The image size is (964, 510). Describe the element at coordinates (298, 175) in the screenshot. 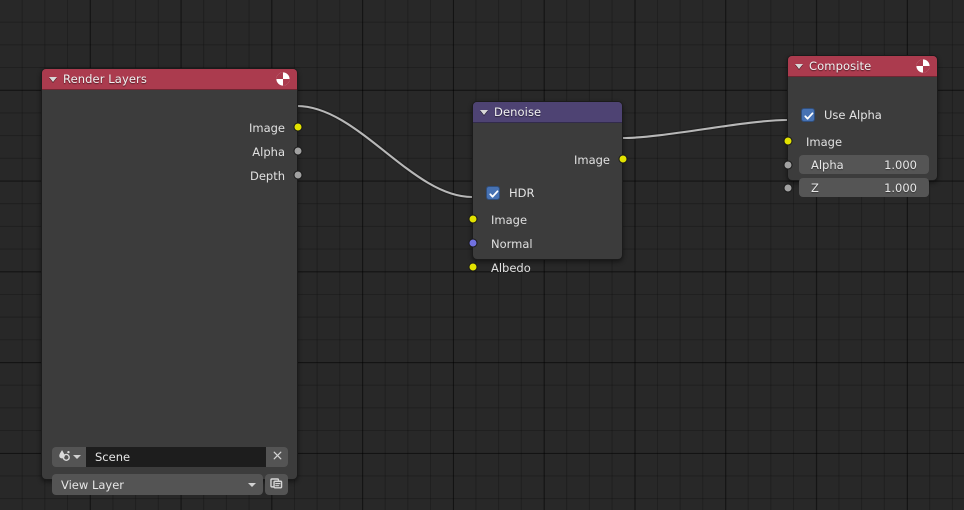

I see `socket-output-depth` at that location.